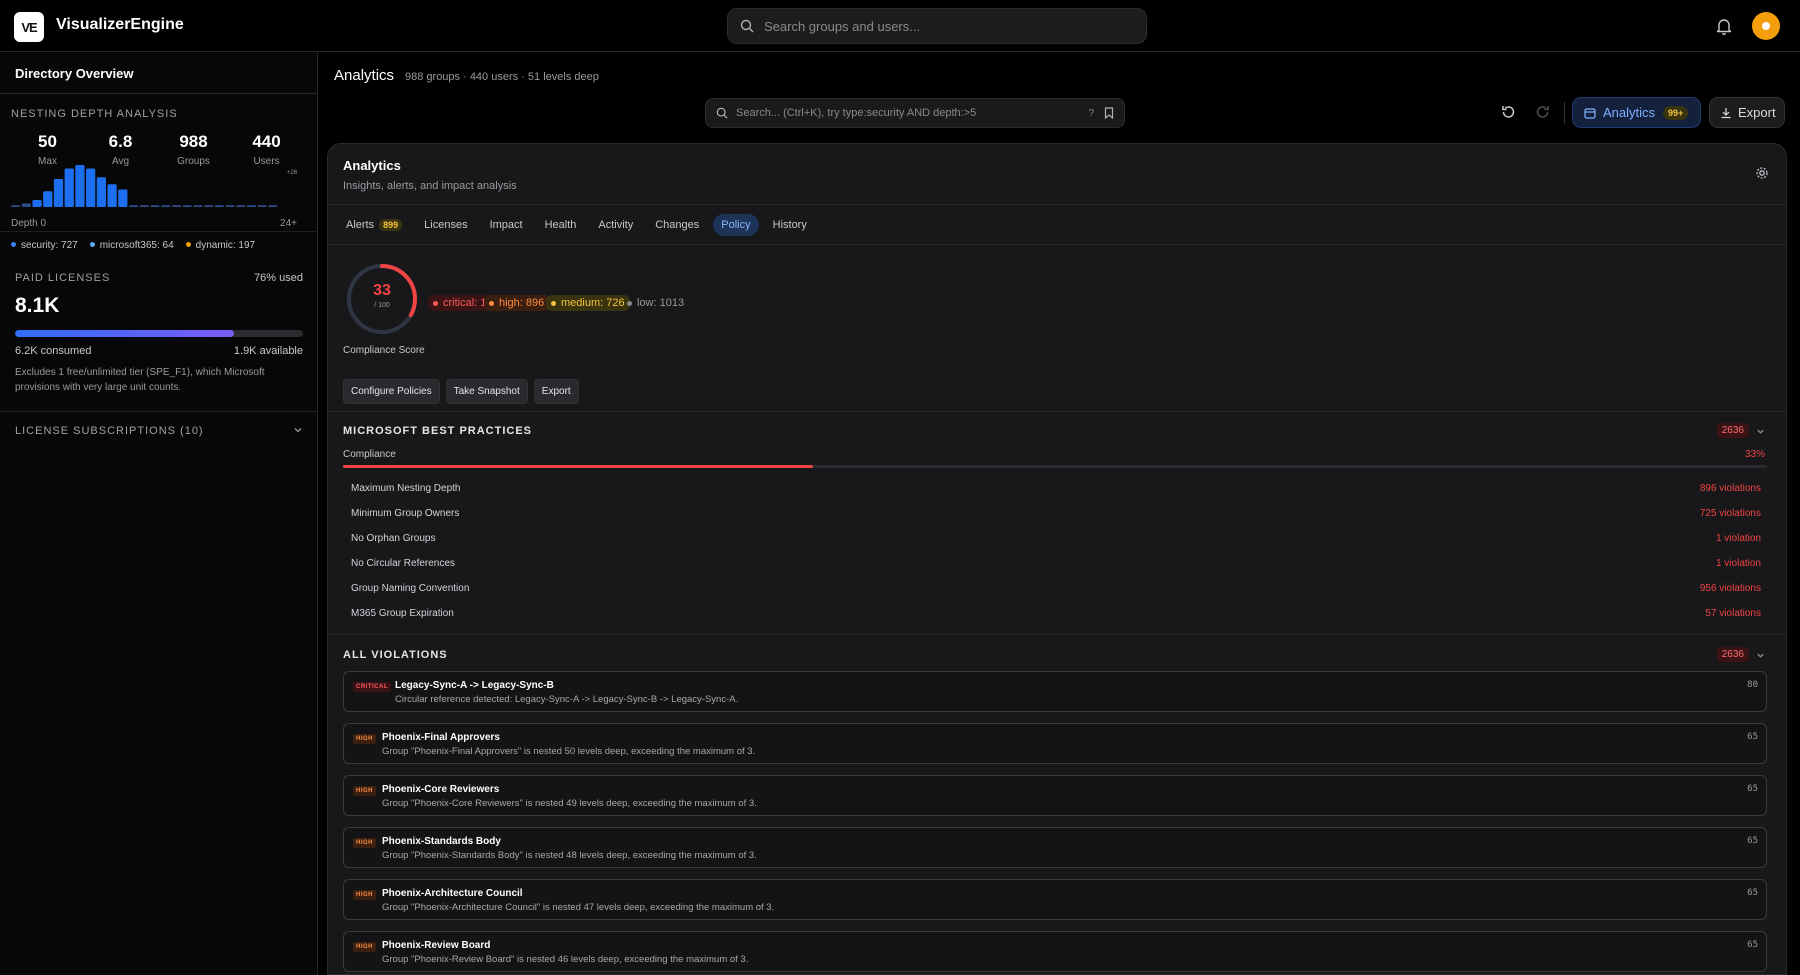  Describe the element at coordinates (29, 27) in the screenshot. I see `app-logo: VE` at that location.